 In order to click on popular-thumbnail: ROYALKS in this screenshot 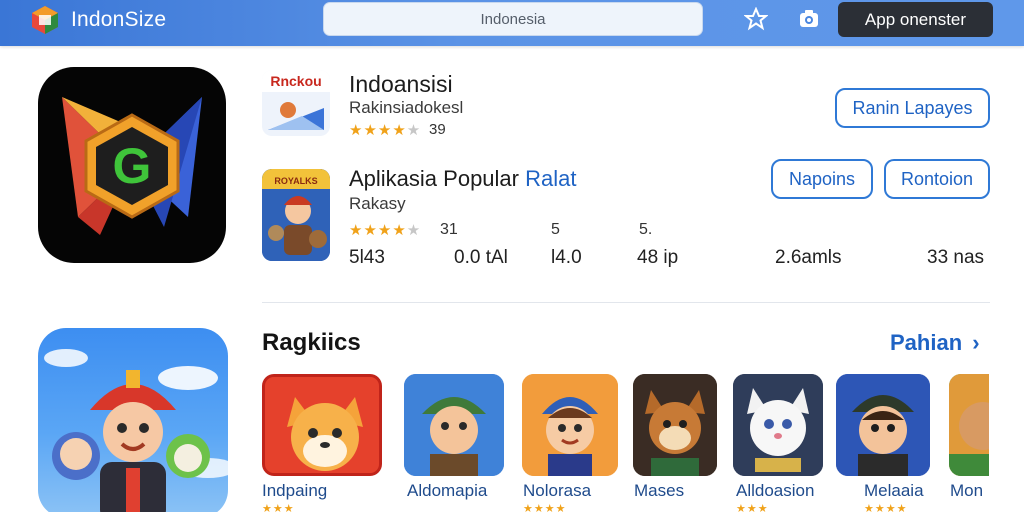, I will do `click(296, 215)`.